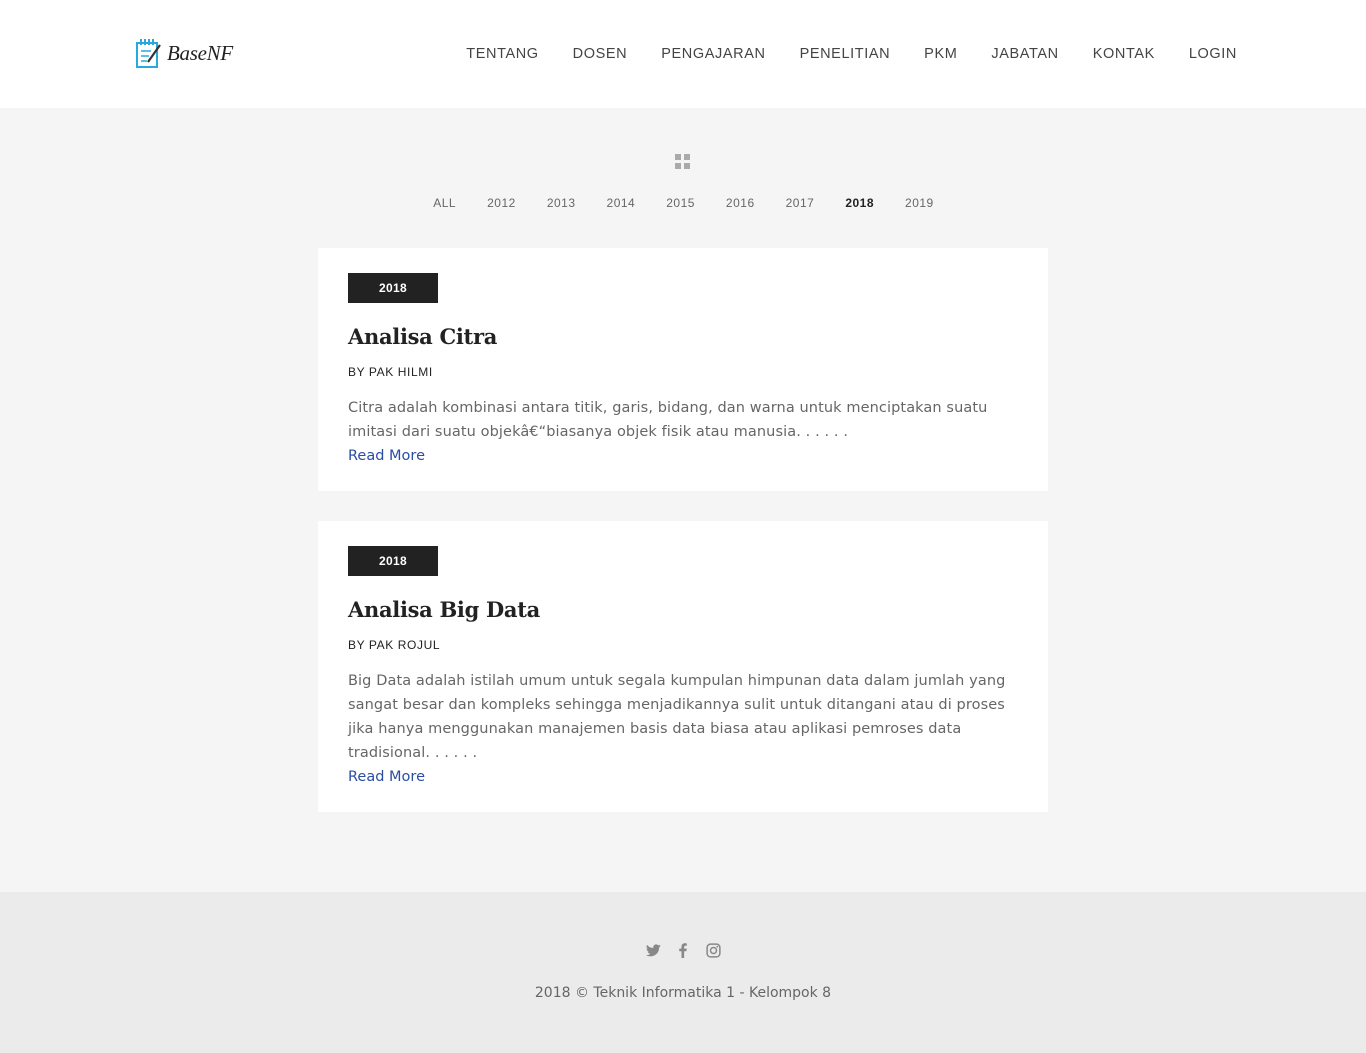 The width and height of the screenshot is (1366, 1053). Describe the element at coordinates (683, 993) in the screenshot. I see `copyright-text: 2018 © Teknik Informatika 1 - Kelompok 8` at that location.